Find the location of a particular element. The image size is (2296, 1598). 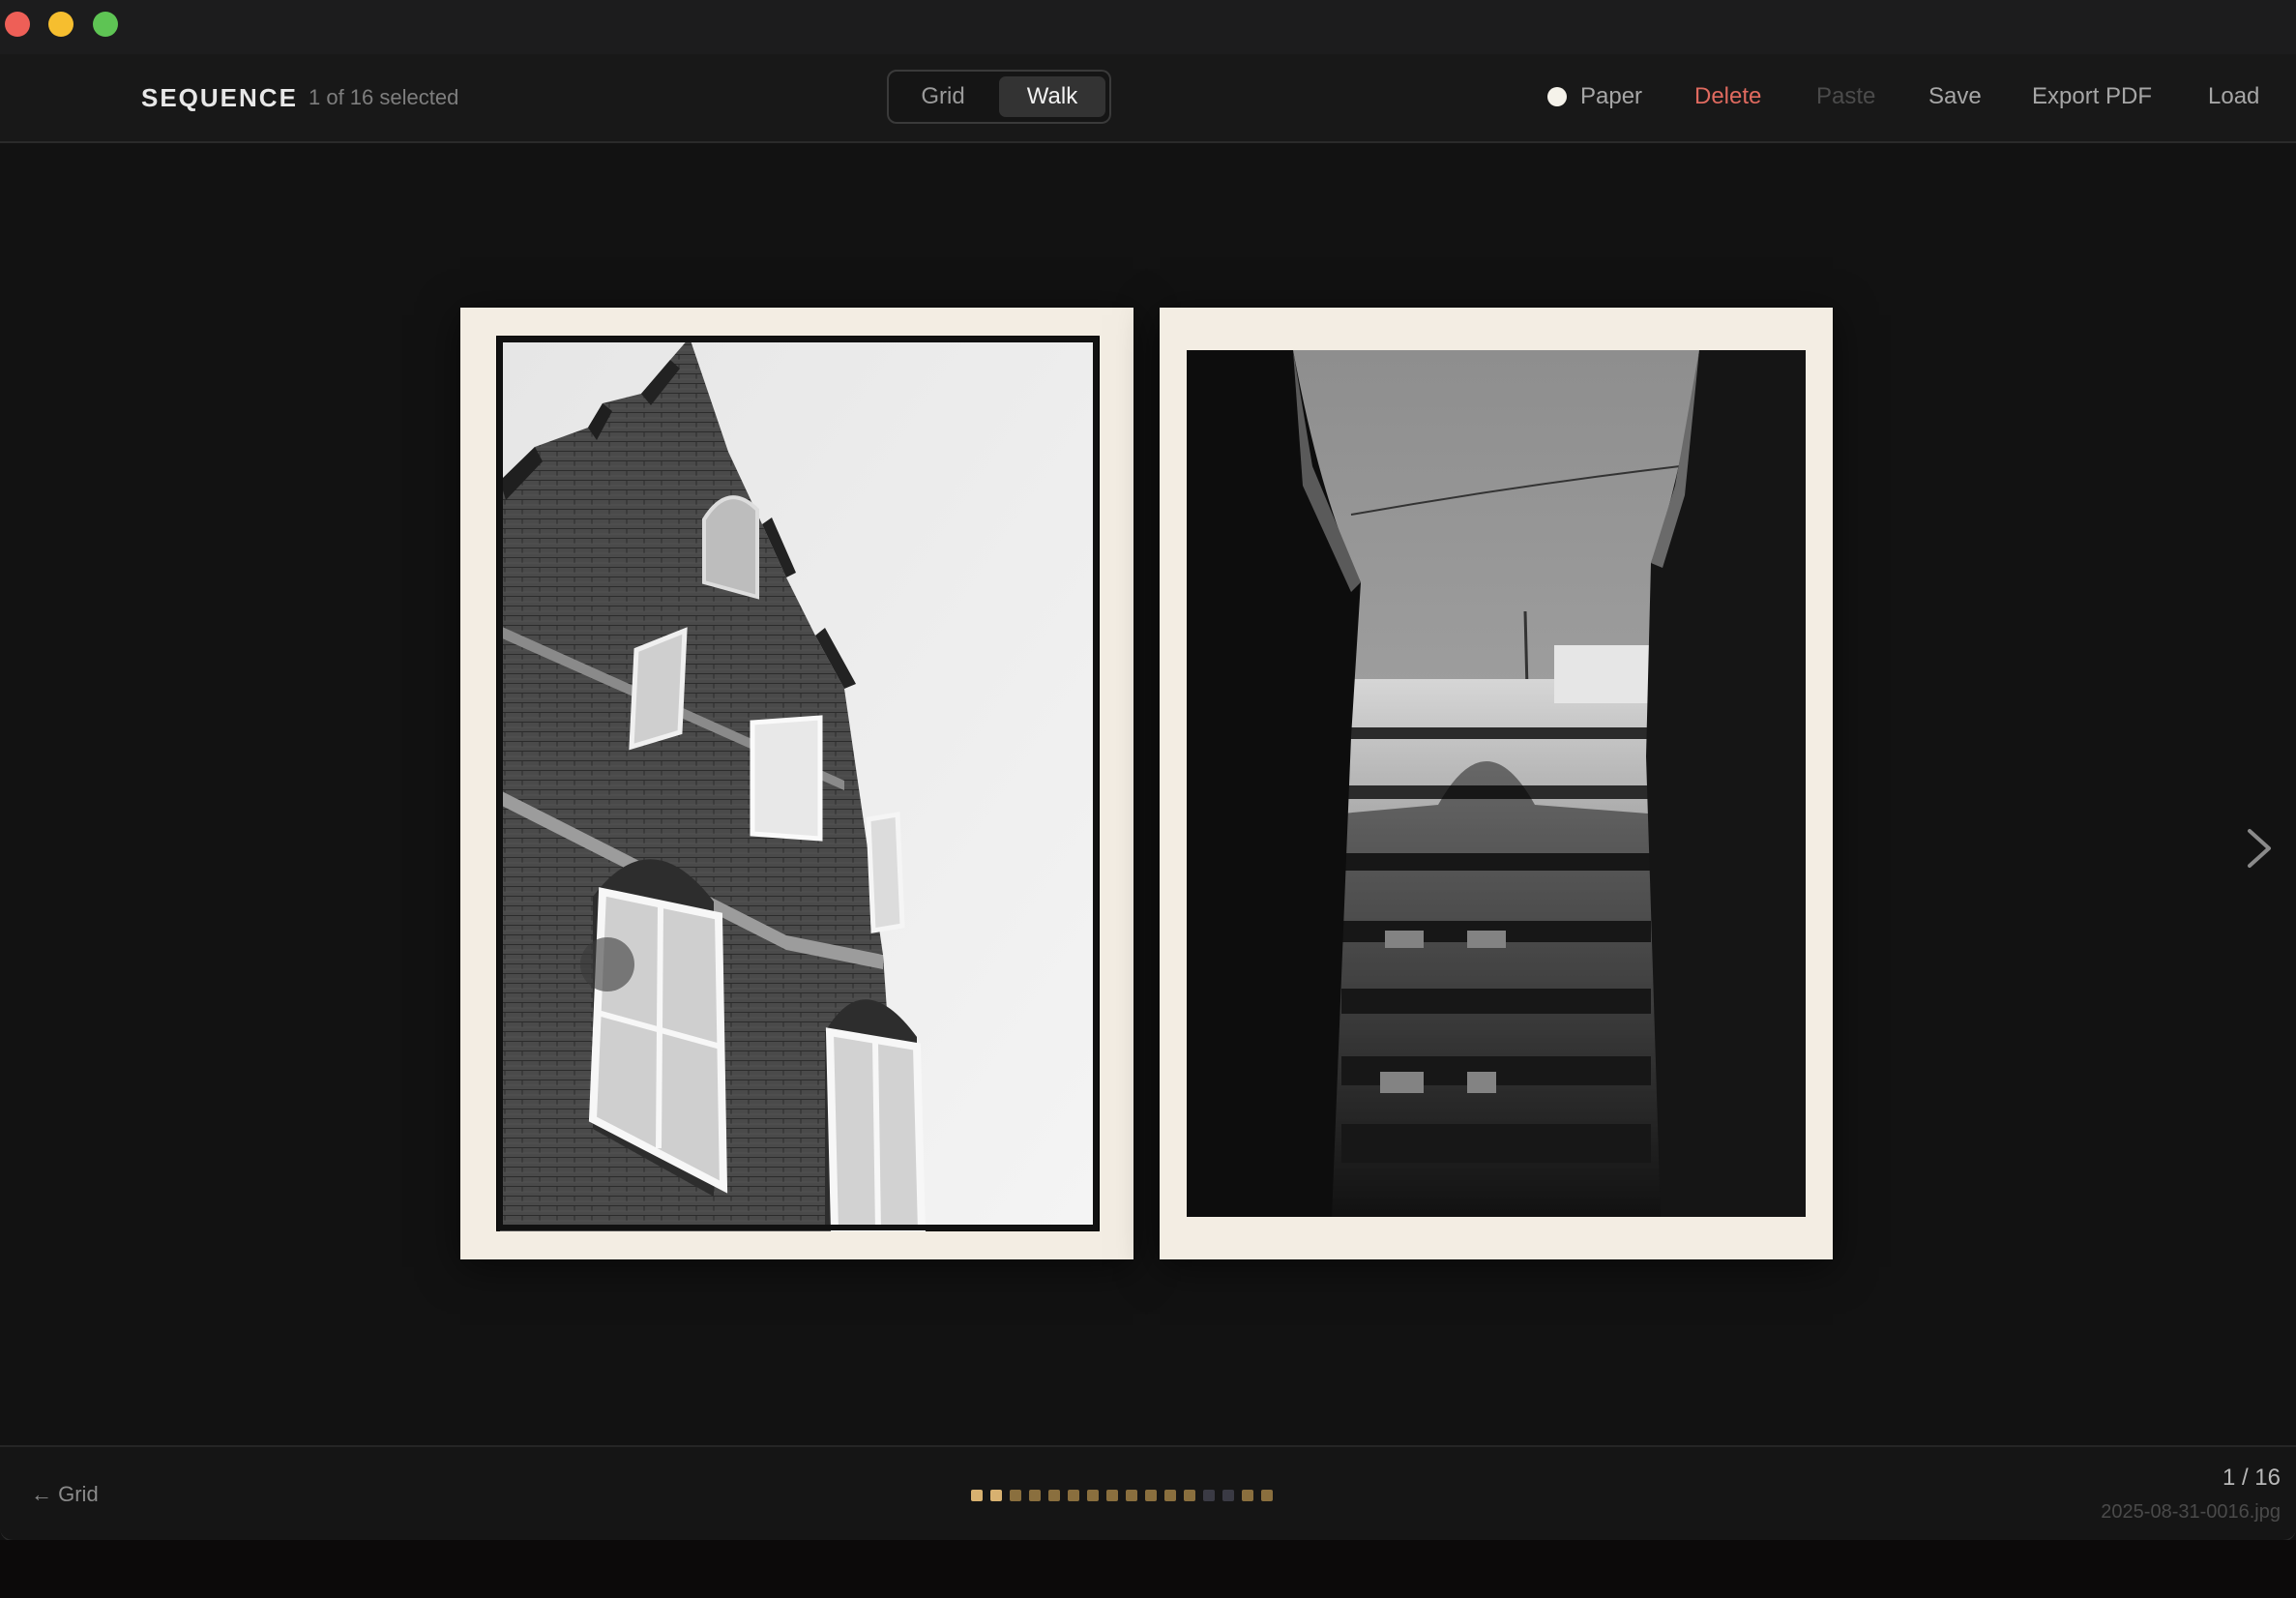

delete-button: Delete is located at coordinates (1727, 96).